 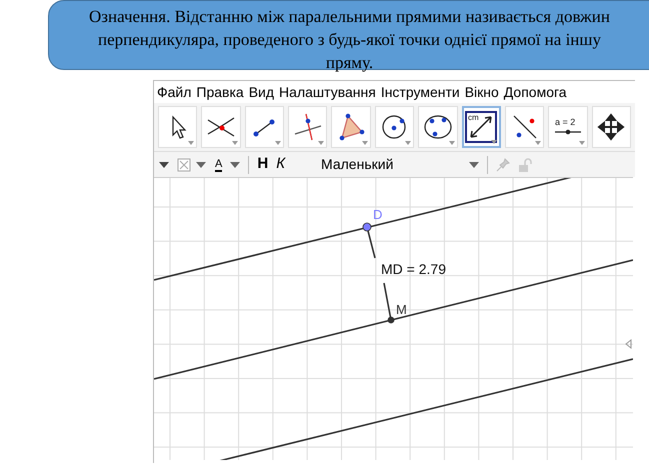 I want to click on menu-item: Файл, so click(x=174, y=92).